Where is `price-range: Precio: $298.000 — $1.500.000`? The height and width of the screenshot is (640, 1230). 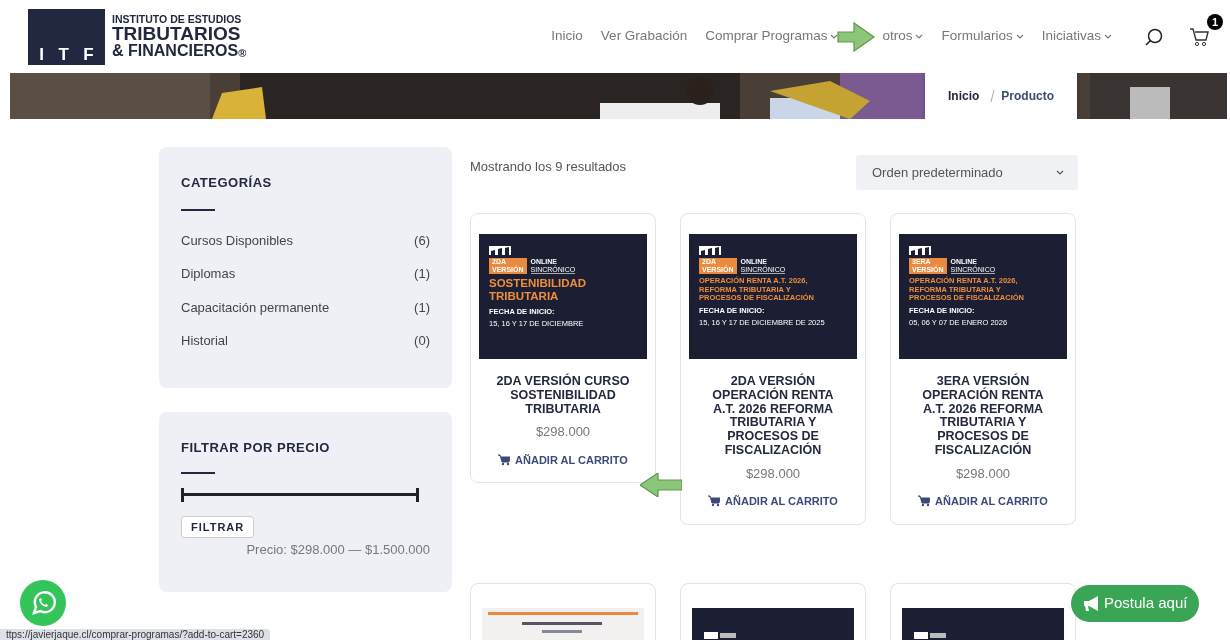 price-range: Precio: $298.000 — $1.500.000 is located at coordinates (337, 550).